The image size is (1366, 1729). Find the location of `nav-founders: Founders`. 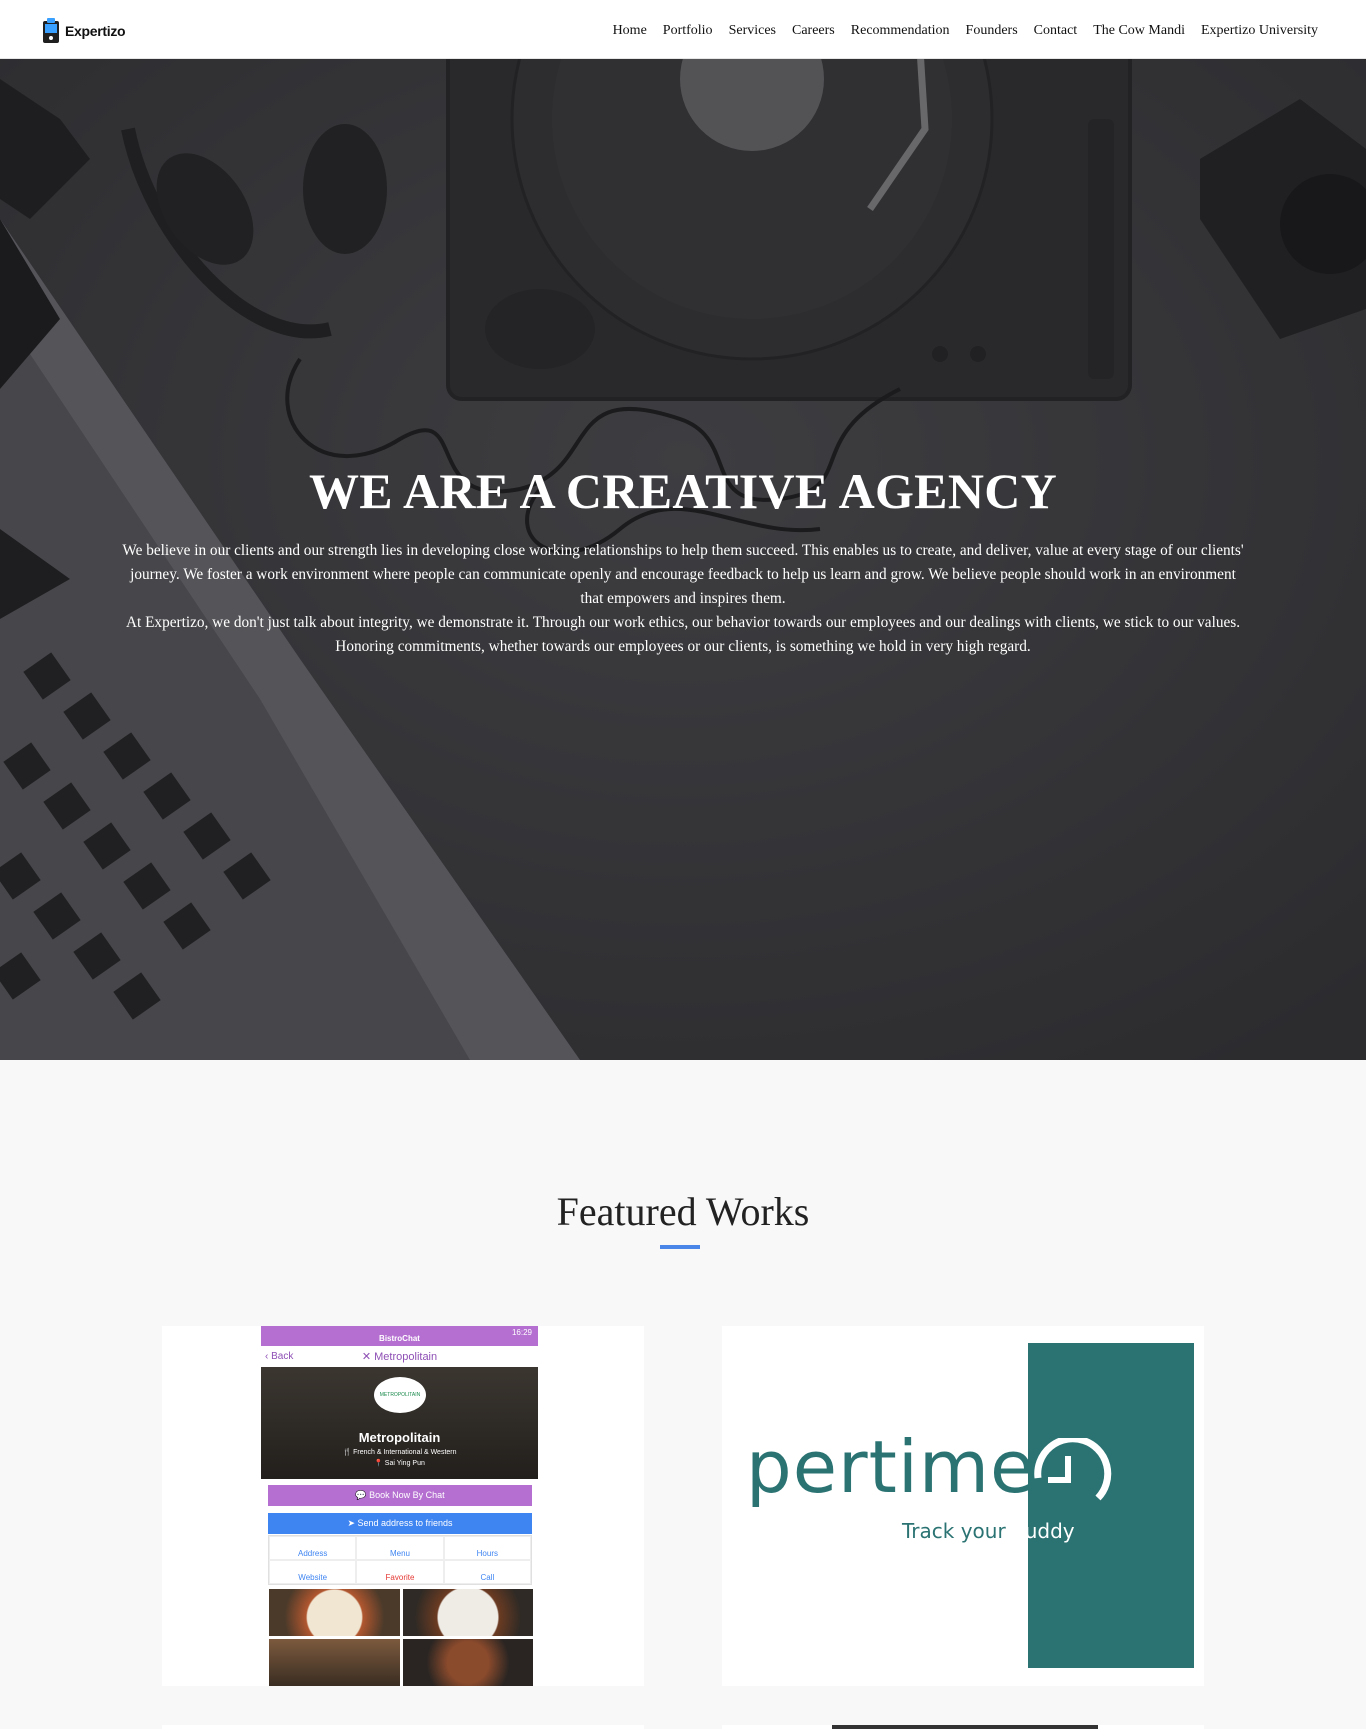

nav-founders: Founders is located at coordinates (992, 31).